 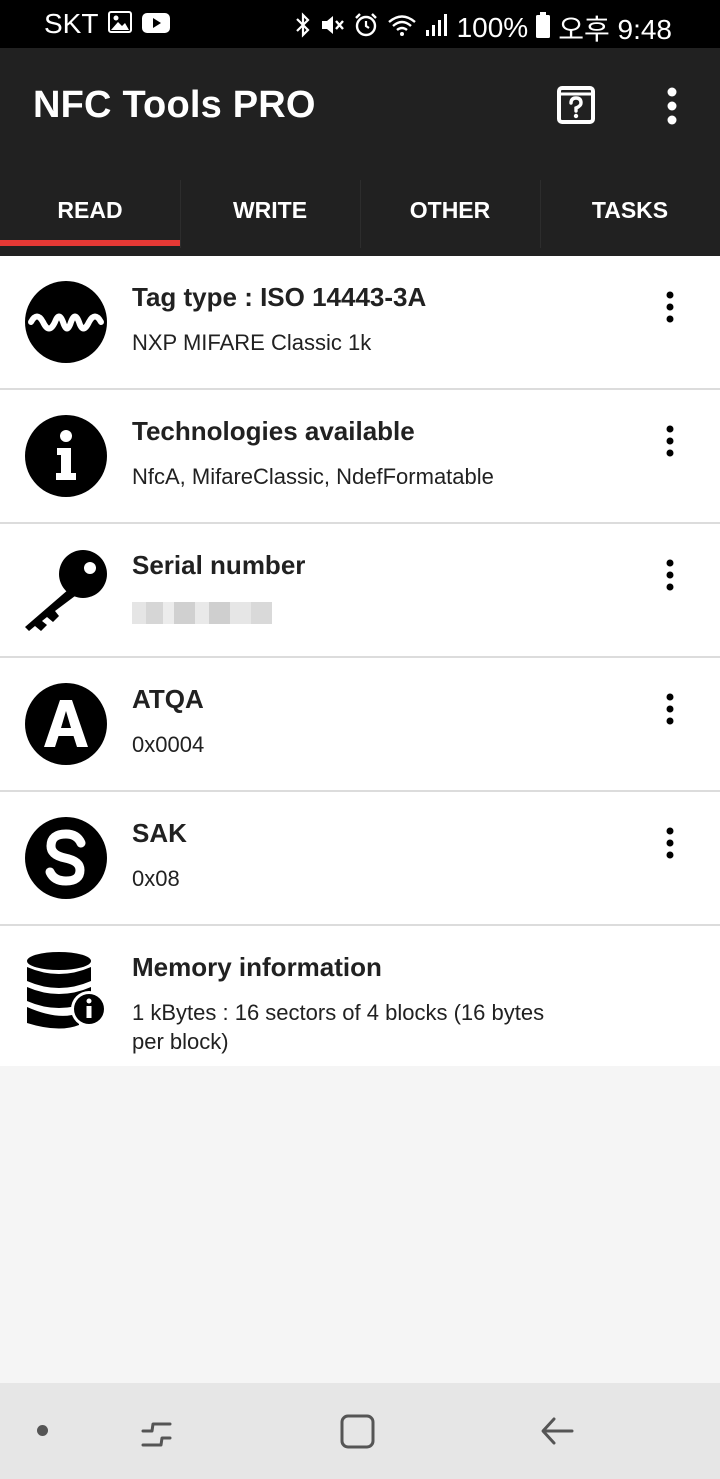 What do you see at coordinates (120, 24) in the screenshot?
I see `image-icon` at bounding box center [120, 24].